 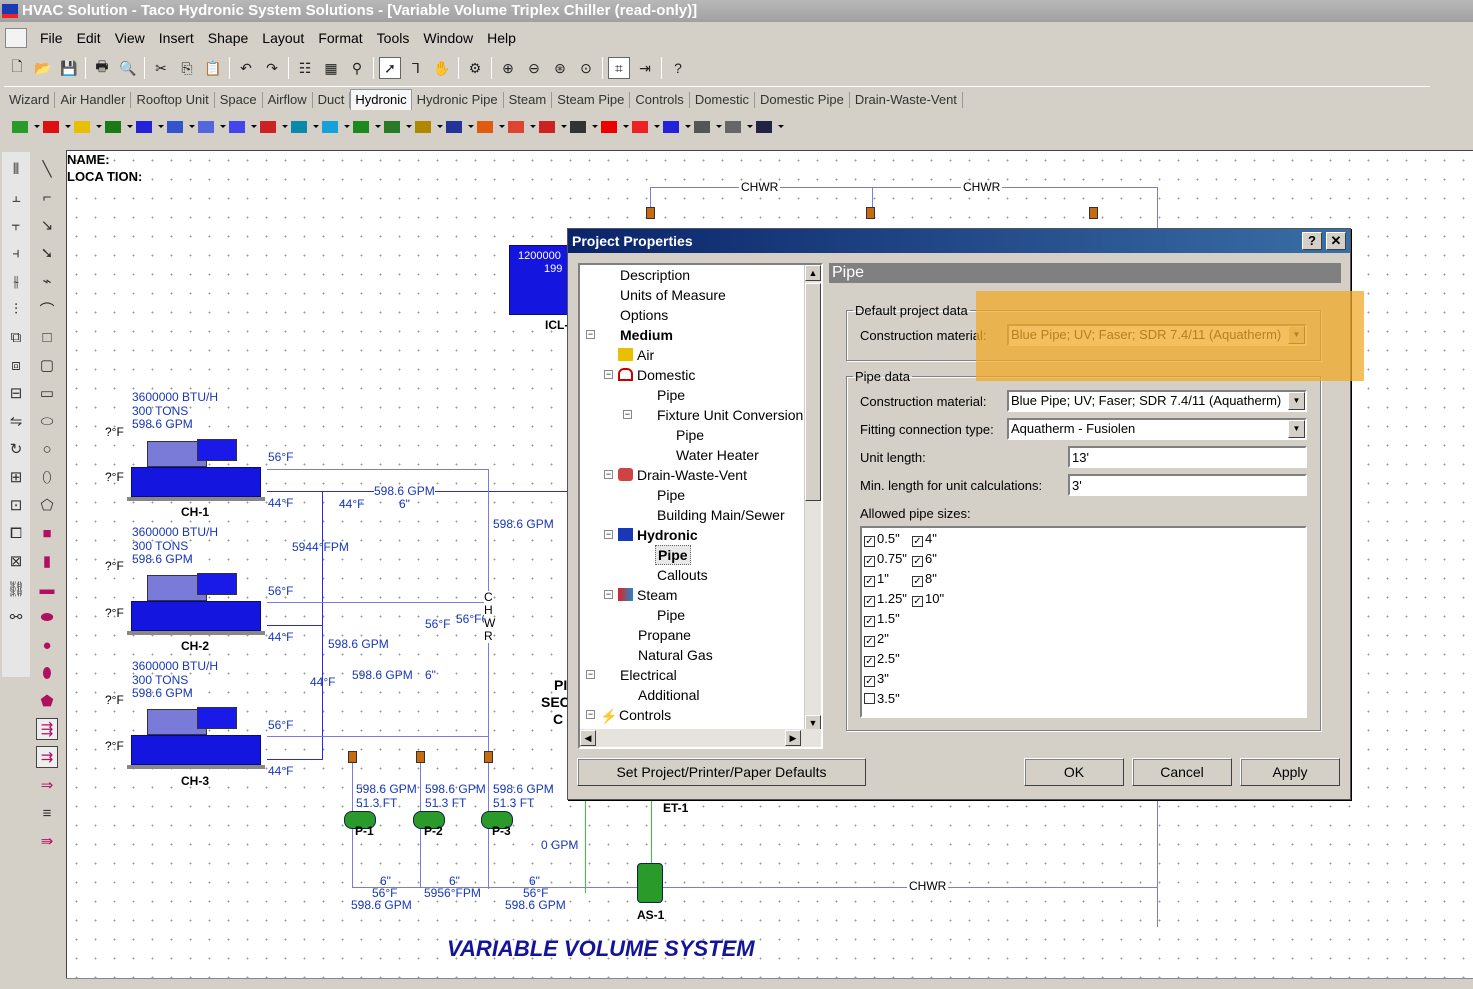 I want to click on print-preview-icon: 🔍, so click(x=128, y=68).